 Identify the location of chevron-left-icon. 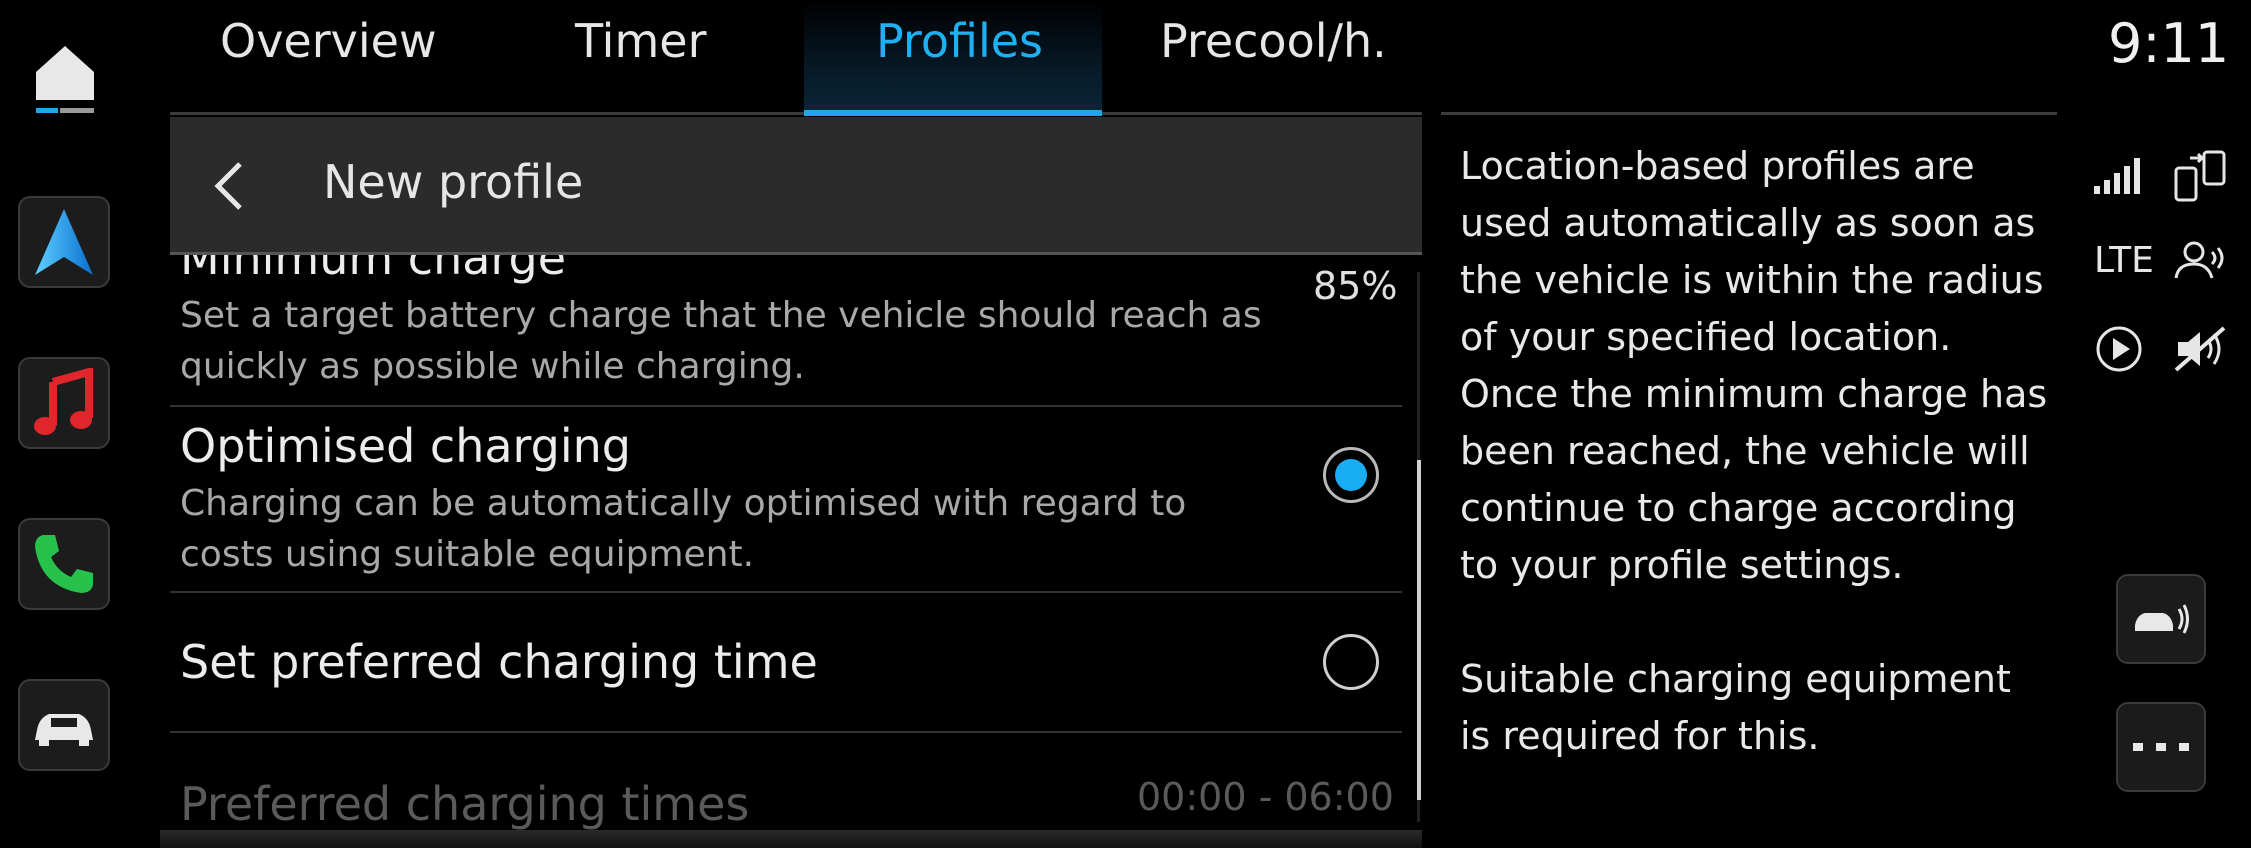
(228, 186).